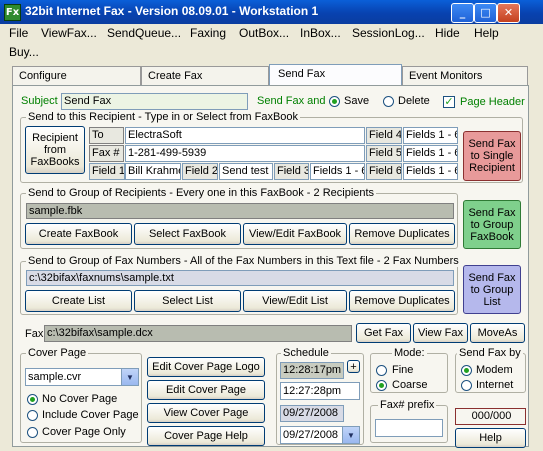  Describe the element at coordinates (353, 366) in the screenshot. I see `schedule-plus-button: +` at that location.